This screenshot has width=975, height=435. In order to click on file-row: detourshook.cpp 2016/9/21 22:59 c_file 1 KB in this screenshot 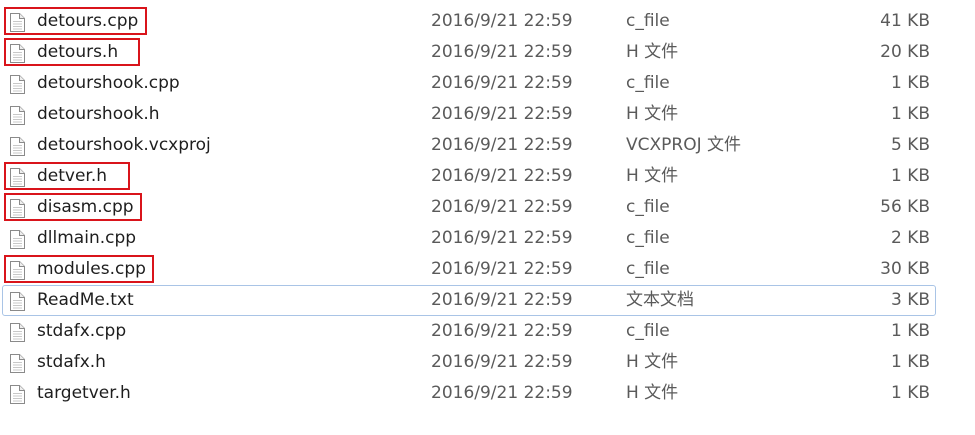, I will do `click(487, 83)`.